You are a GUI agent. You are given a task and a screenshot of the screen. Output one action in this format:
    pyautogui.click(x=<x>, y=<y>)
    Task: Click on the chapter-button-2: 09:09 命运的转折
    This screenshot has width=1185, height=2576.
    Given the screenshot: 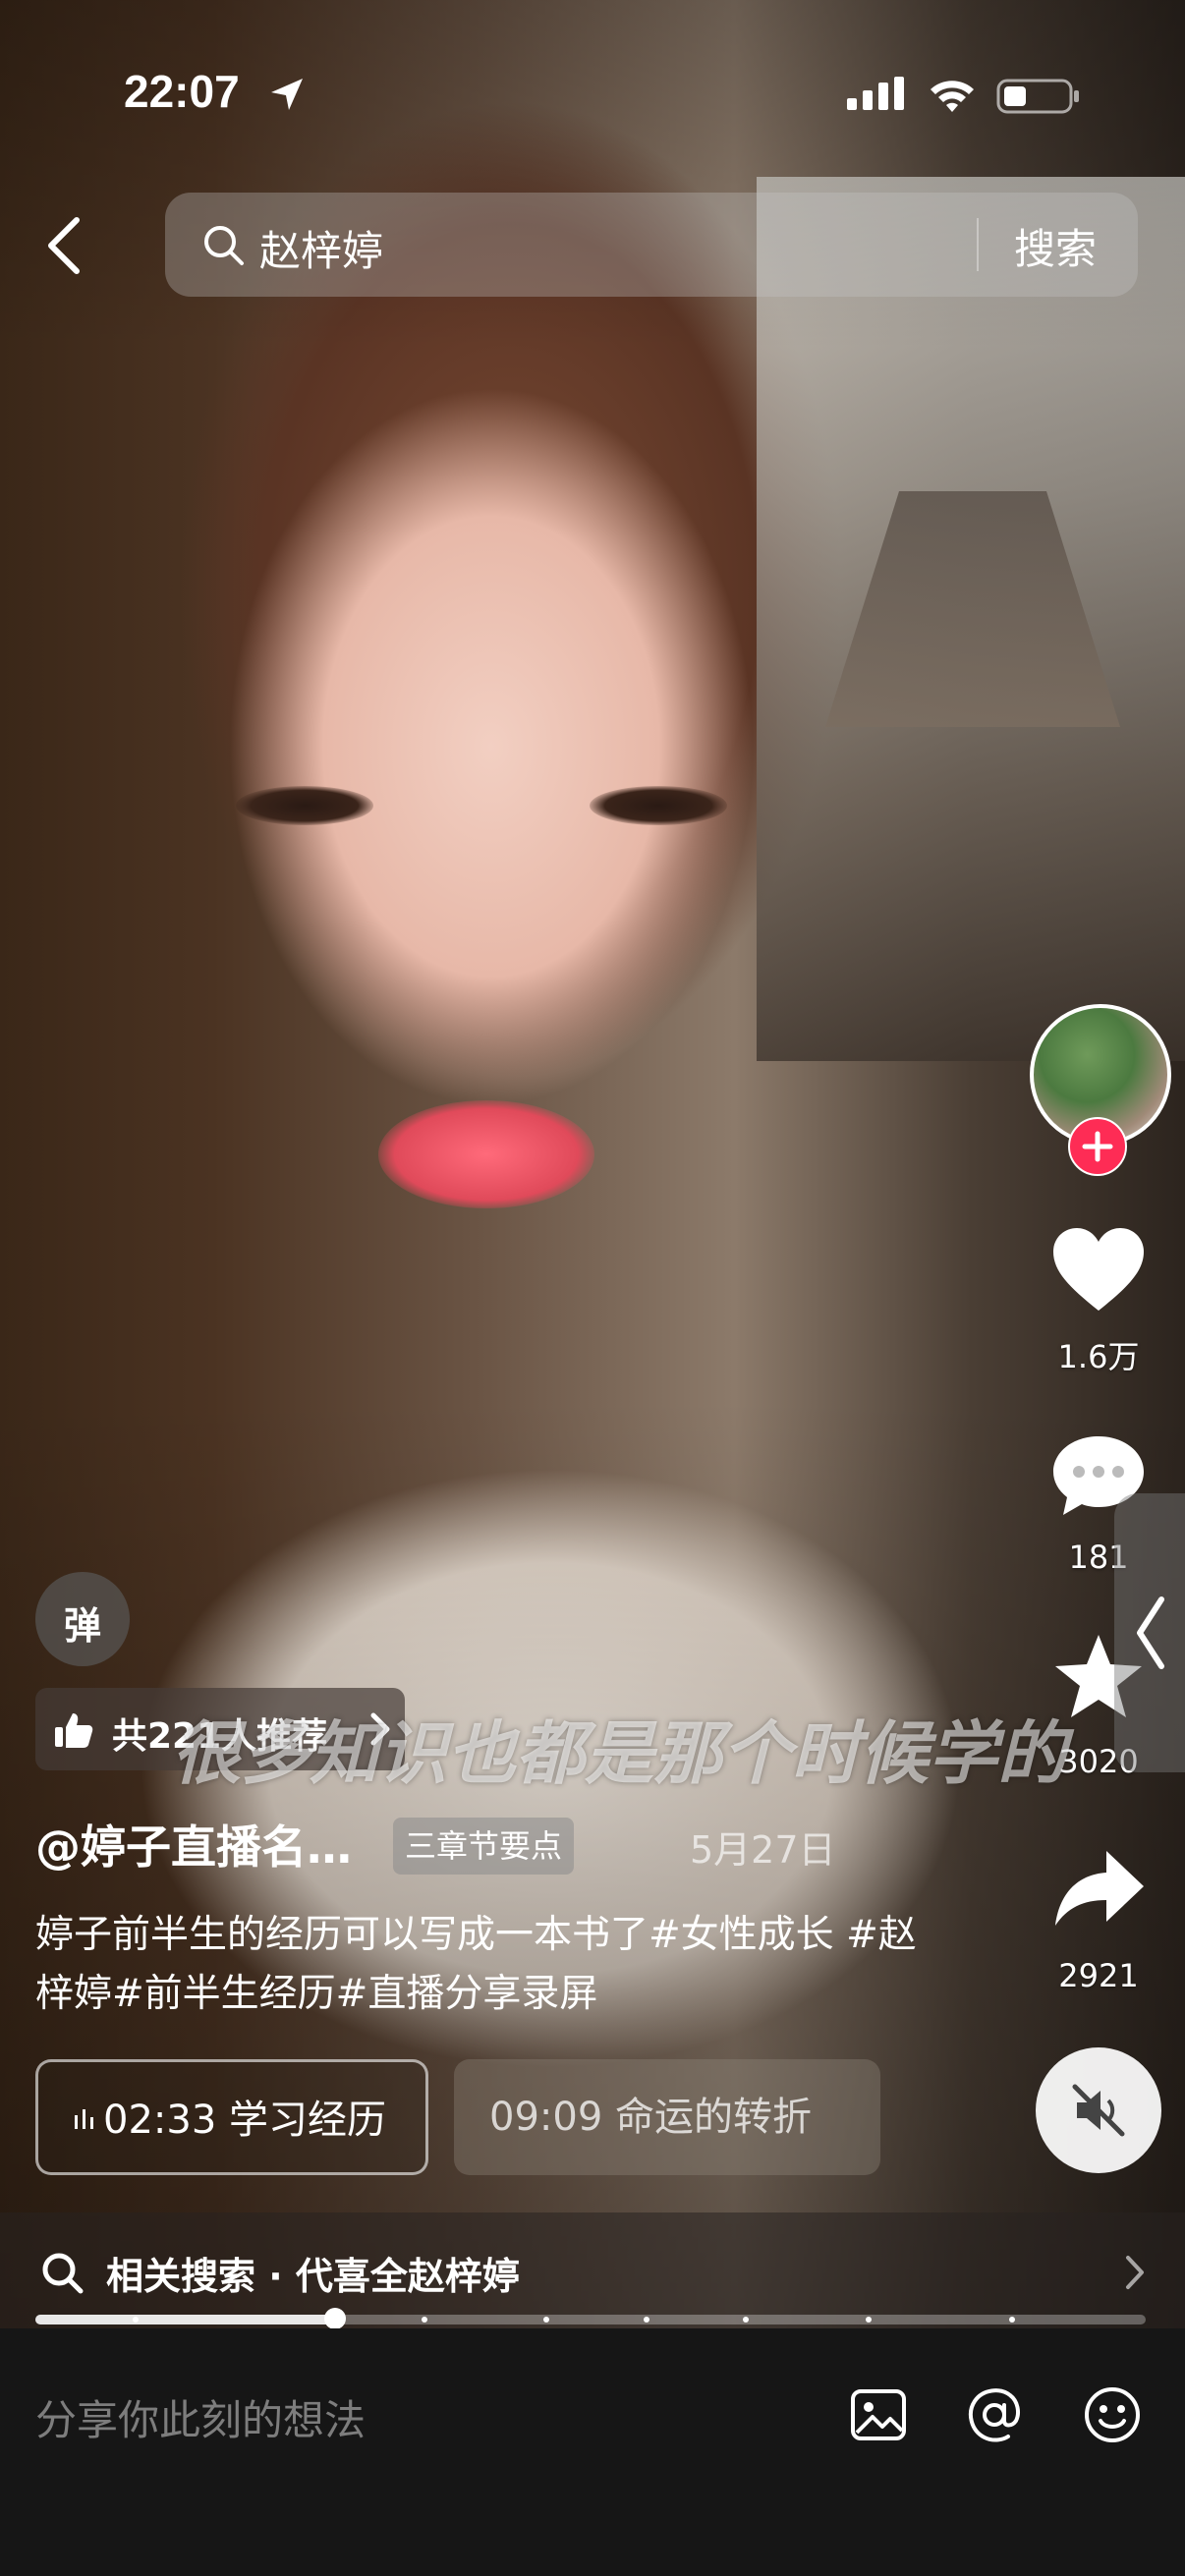 What is the action you would take?
    pyautogui.click(x=667, y=2117)
    